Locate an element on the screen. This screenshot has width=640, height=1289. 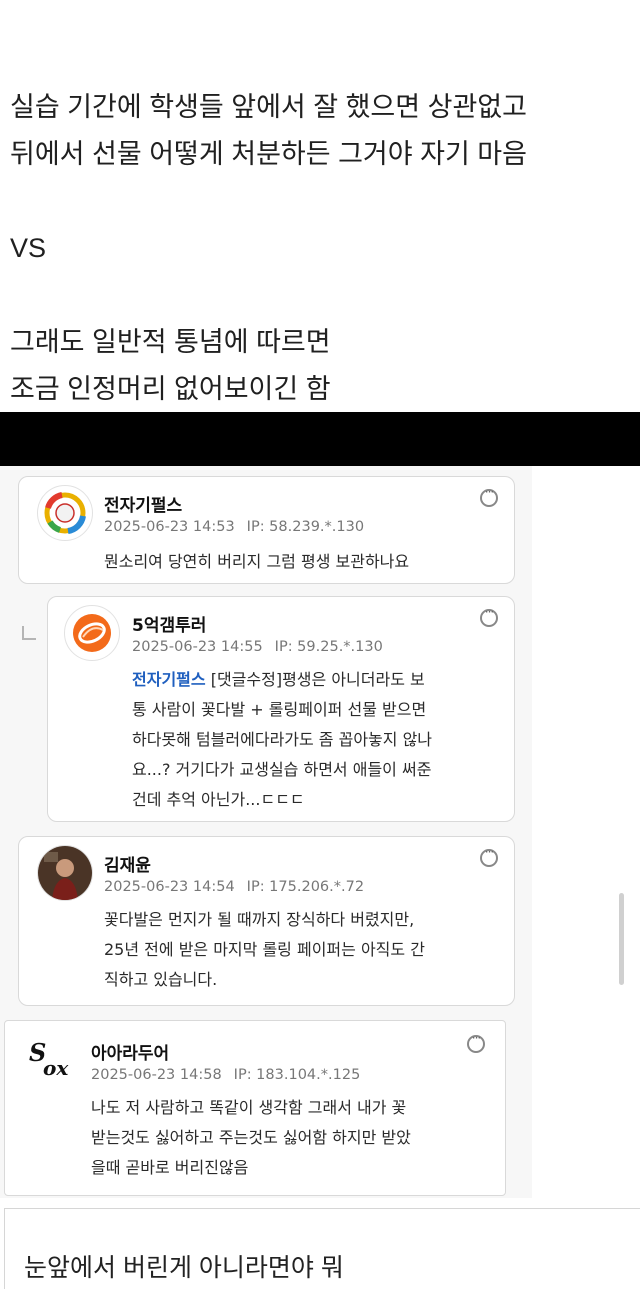
svg-text: ox is located at coordinates (56, 1068).